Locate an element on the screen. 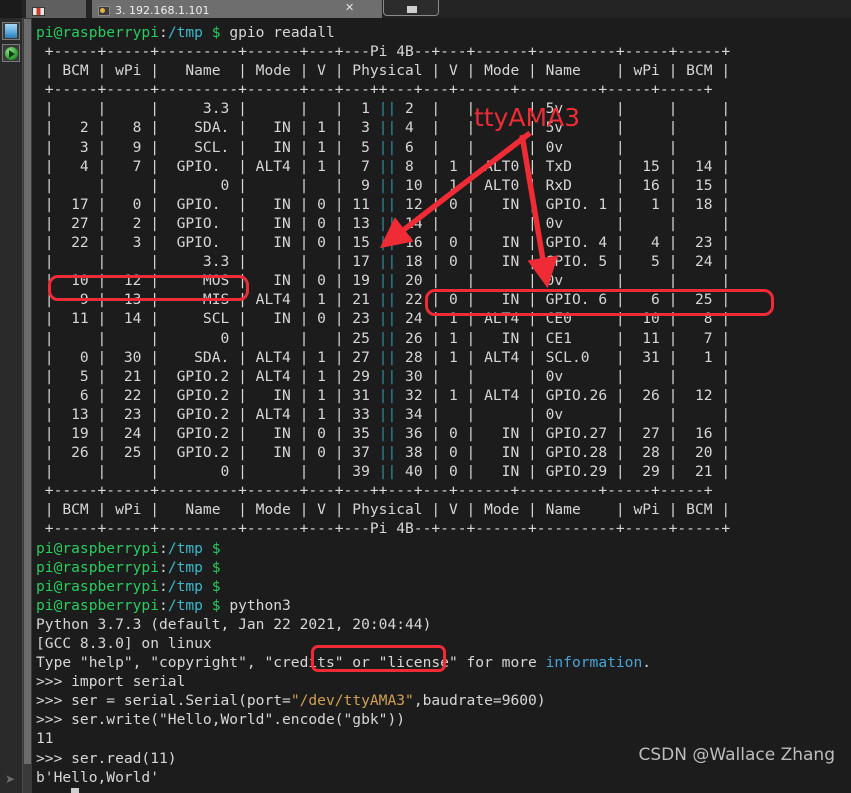 This screenshot has width=851, height=793. quick-connect-icon is located at coordinates (11, 53).